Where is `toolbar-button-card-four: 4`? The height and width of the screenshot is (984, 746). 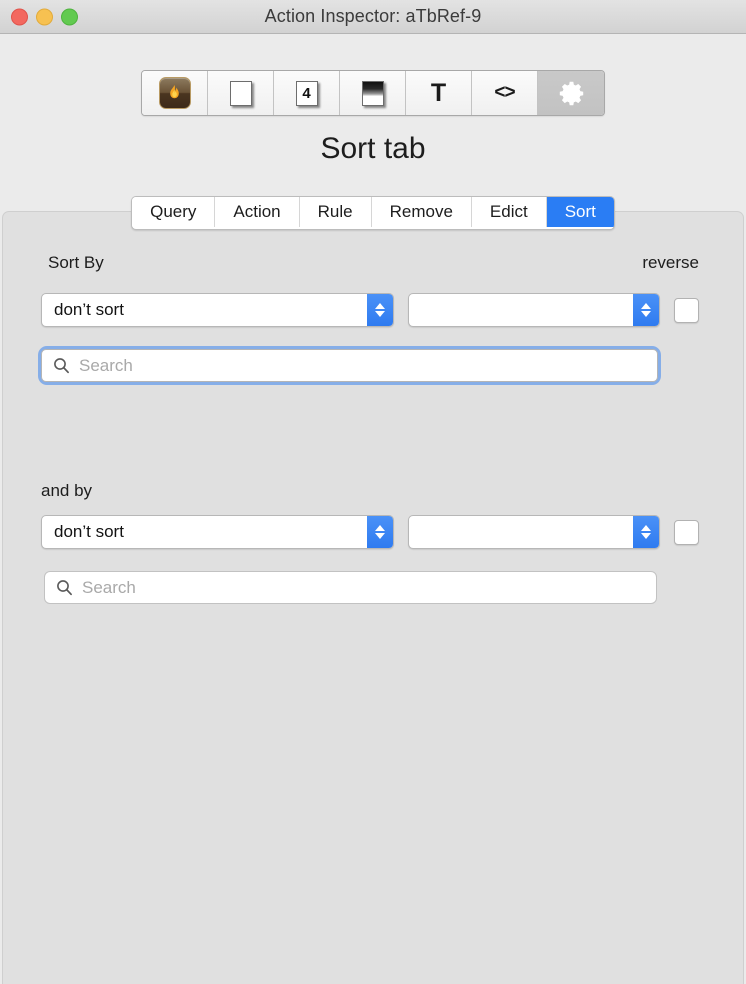
toolbar-button-card-four: 4 is located at coordinates (307, 93).